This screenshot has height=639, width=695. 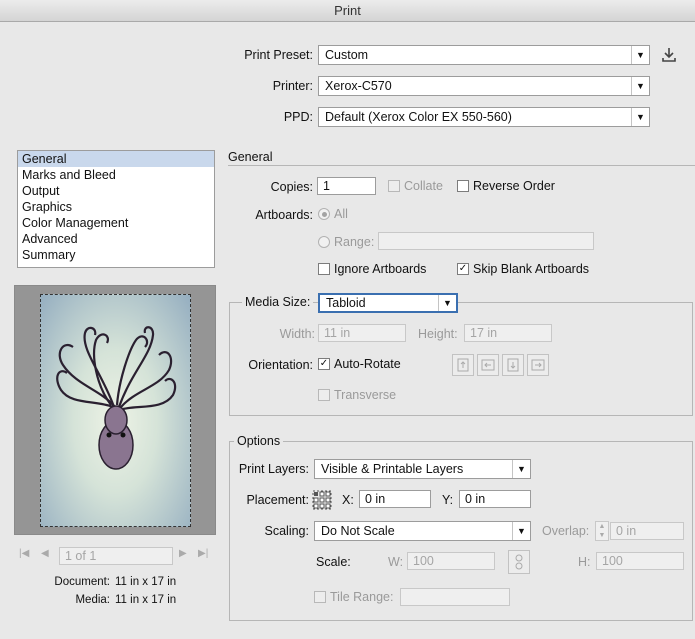 What do you see at coordinates (284, 215) in the screenshot?
I see `artboards-label: Artboards:` at bounding box center [284, 215].